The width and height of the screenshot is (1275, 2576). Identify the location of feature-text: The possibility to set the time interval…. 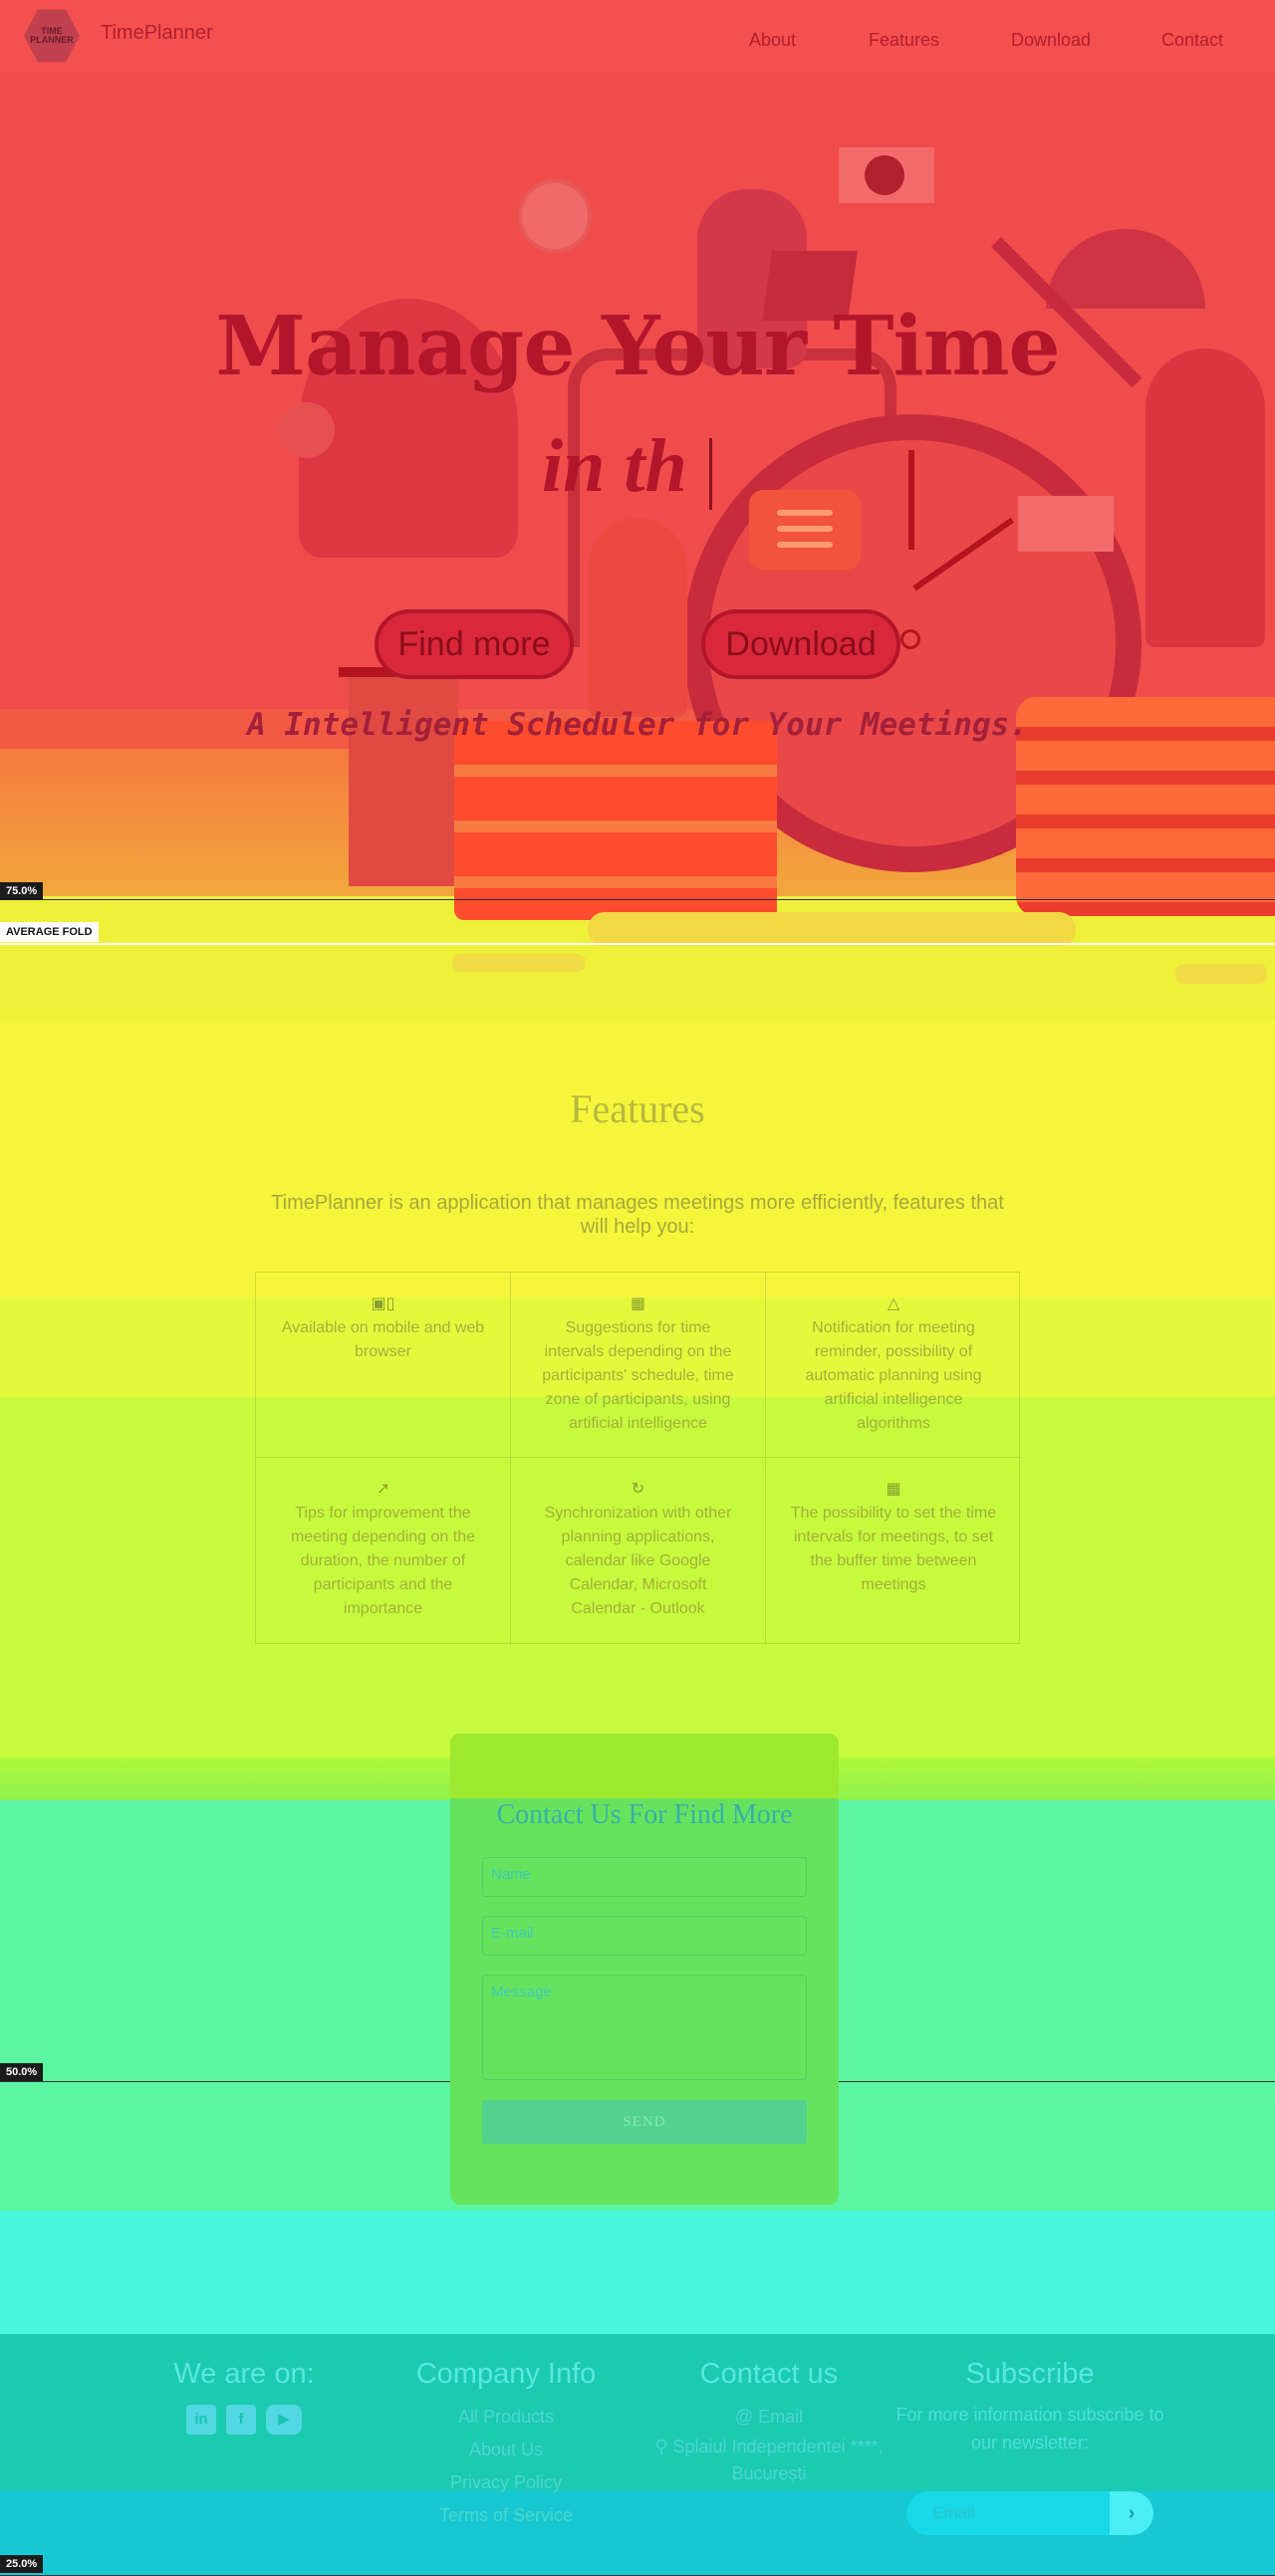
(893, 1549).